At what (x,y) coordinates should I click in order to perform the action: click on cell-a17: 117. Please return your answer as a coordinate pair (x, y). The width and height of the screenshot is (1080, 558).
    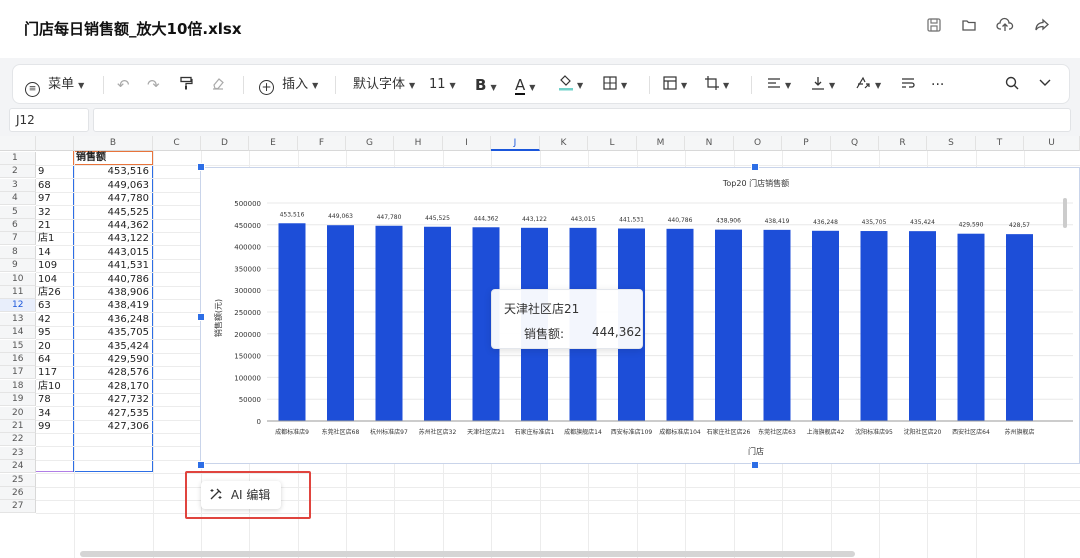
    Looking at the image, I should click on (55, 372).